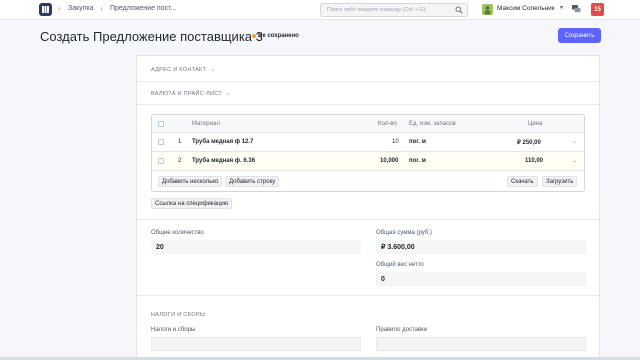 This screenshot has height=360, width=640. Describe the element at coordinates (180, 142) in the screenshot. I see `row-index: 1` at that location.